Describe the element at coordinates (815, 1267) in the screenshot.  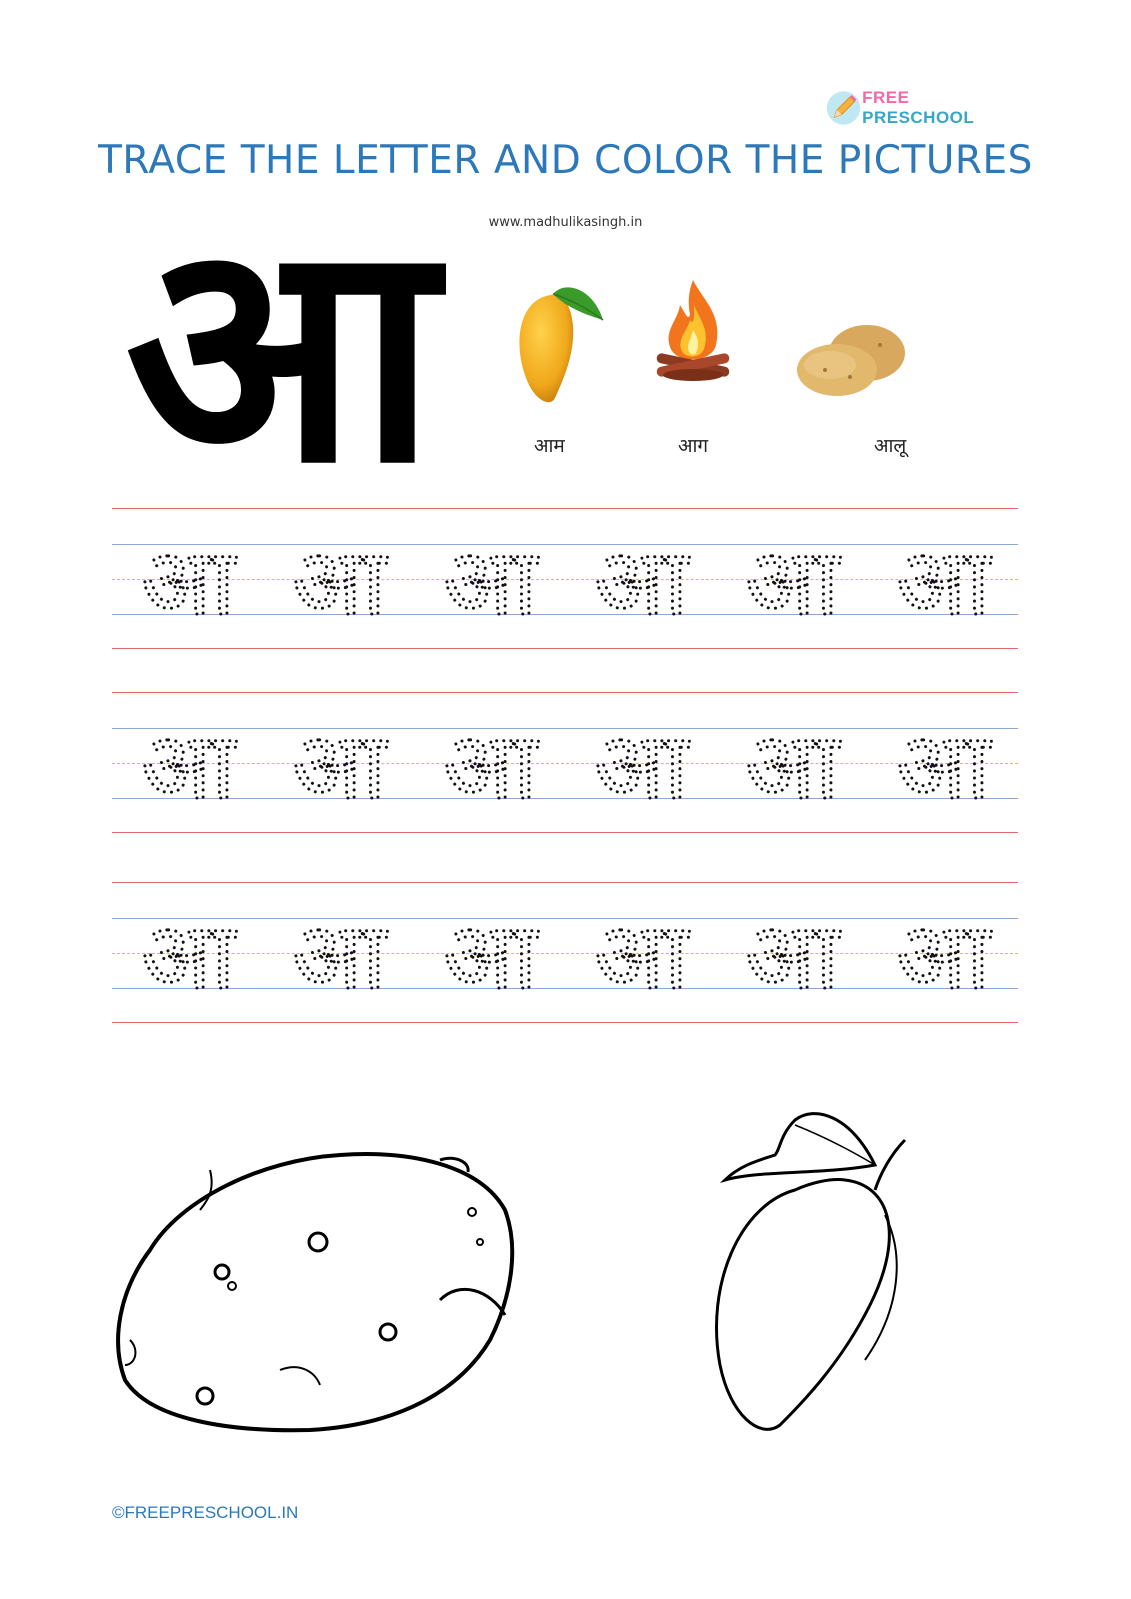
I see `mango-outline-icon` at that location.